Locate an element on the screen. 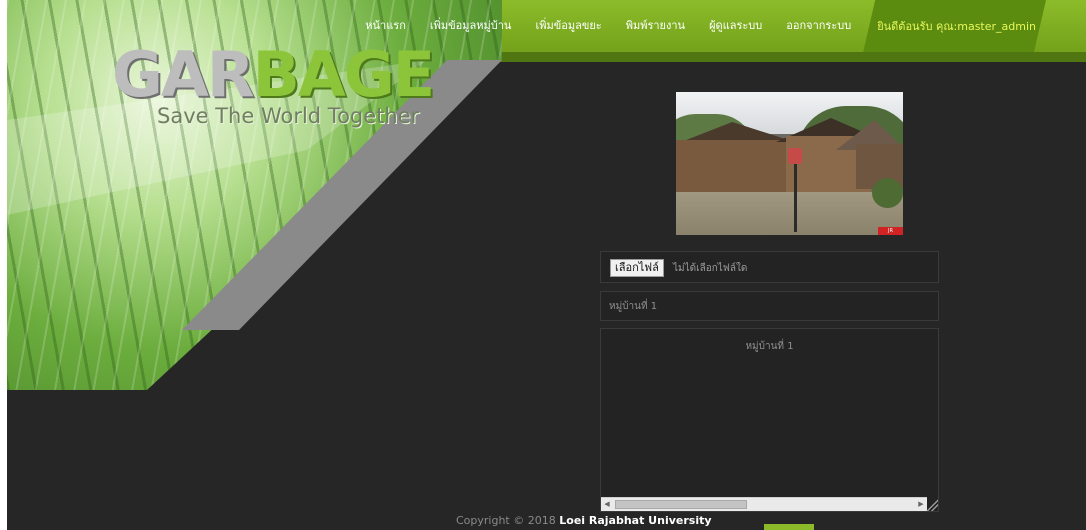 The width and height of the screenshot is (1086, 530). welcome-box: ยินดีต้อนรับ คุณ:master_admin is located at coordinates (954, 26).